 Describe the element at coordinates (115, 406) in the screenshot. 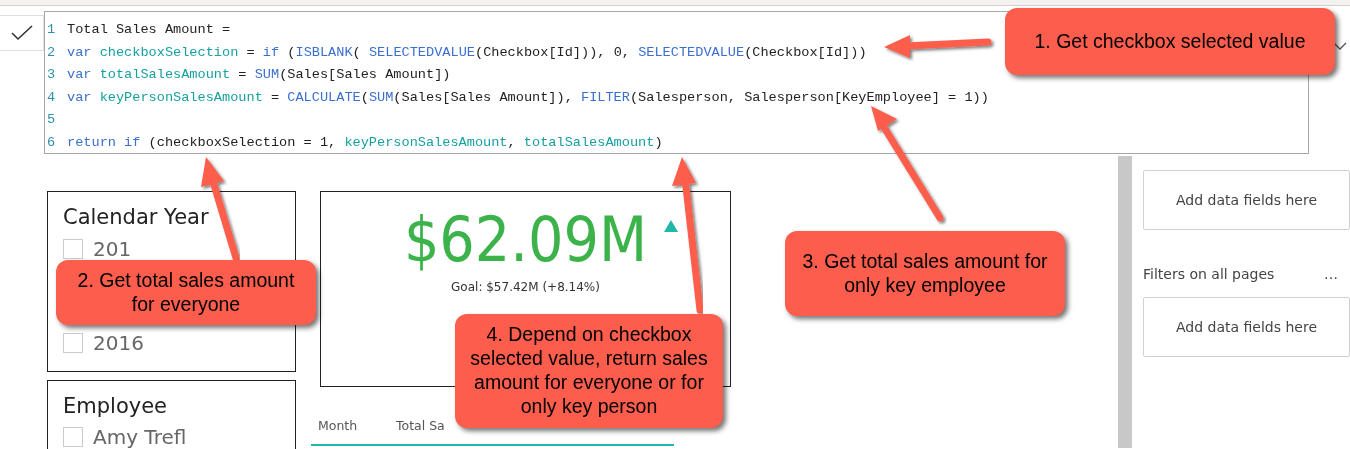

I see `slicer-title: Employee` at that location.